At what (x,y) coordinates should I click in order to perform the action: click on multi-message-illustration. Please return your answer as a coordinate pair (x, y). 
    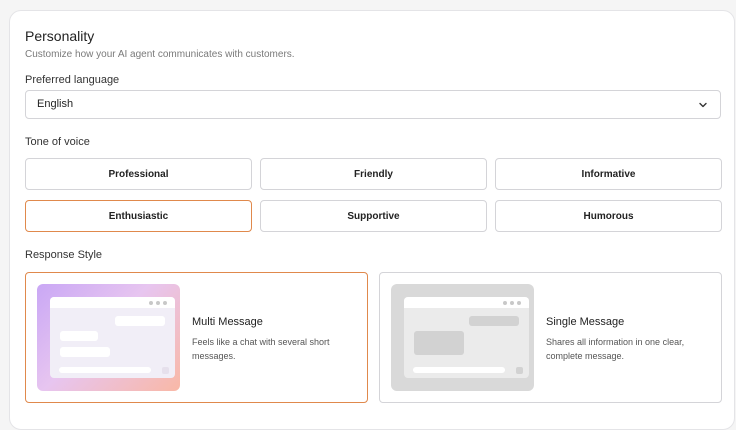
    Looking at the image, I should click on (108, 337).